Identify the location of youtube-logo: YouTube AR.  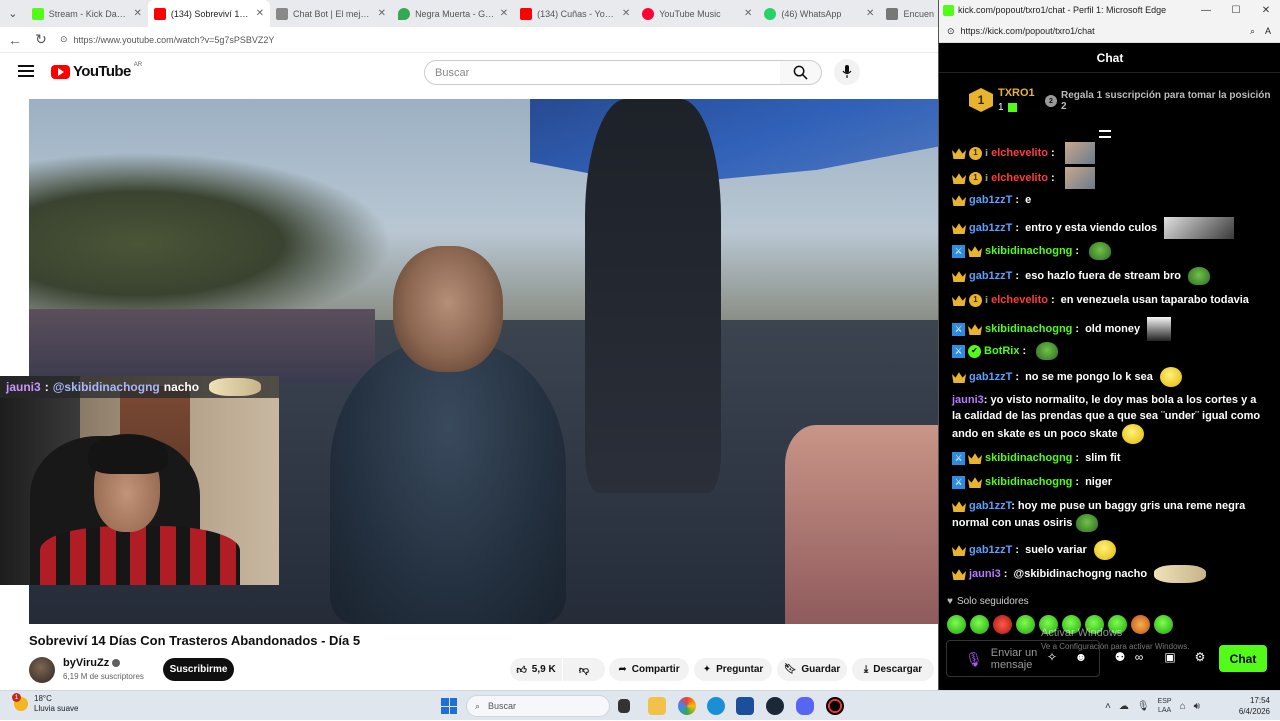
(96, 71).